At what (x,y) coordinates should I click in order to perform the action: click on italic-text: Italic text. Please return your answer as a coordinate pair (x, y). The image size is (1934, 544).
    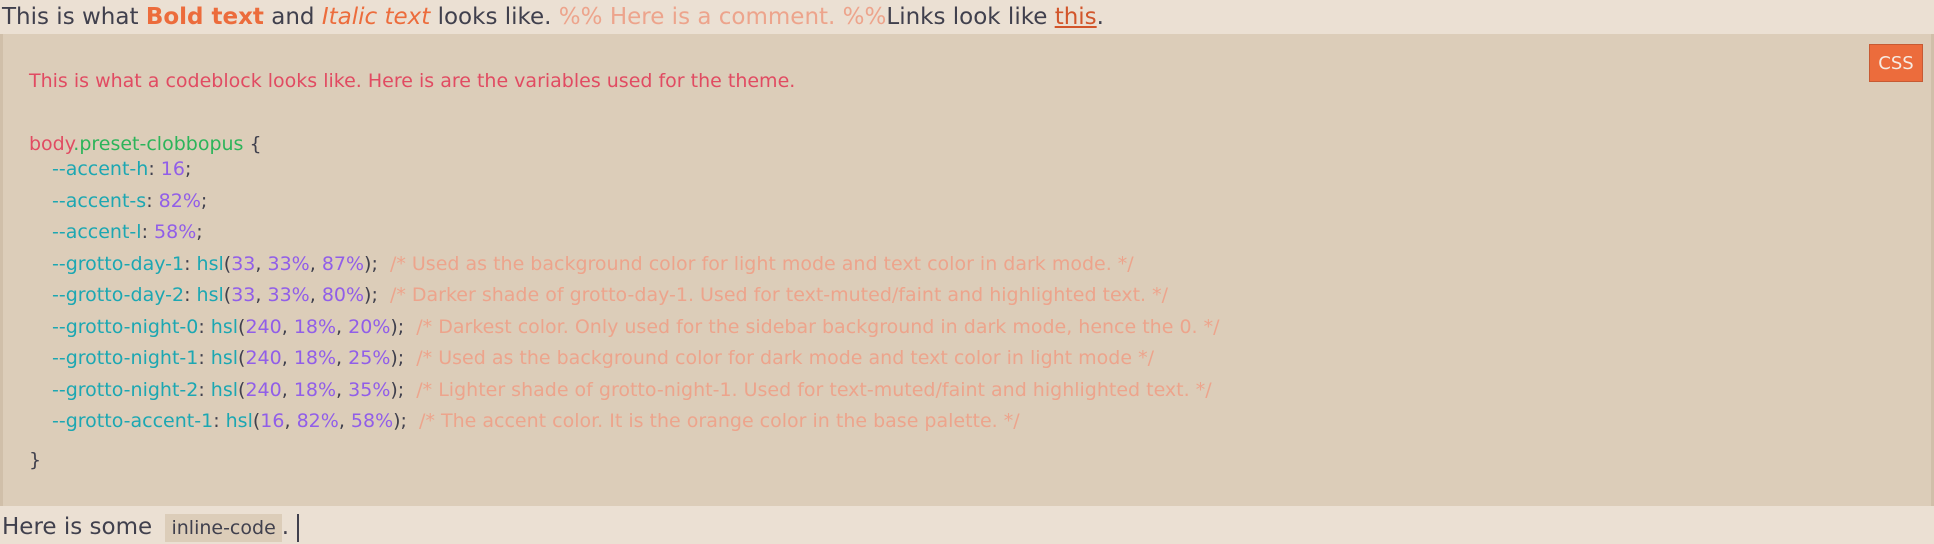
    Looking at the image, I should click on (376, 17).